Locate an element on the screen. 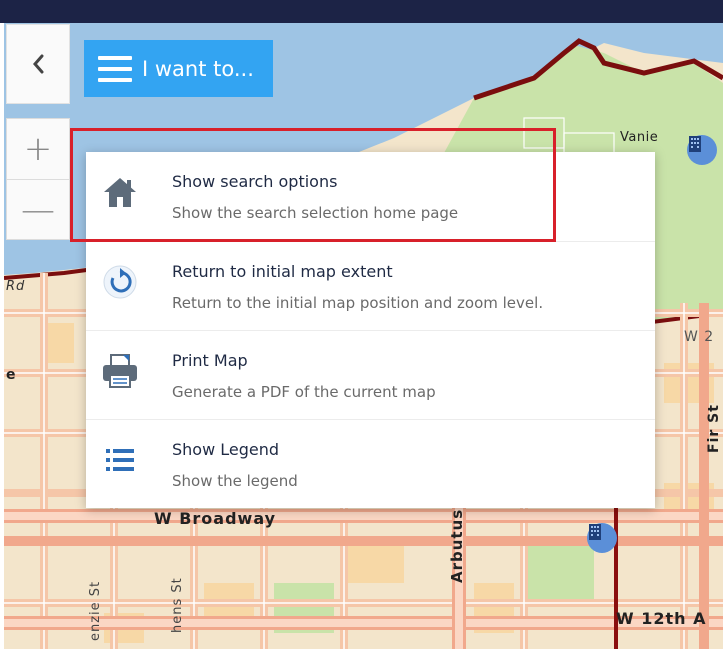 The image size is (723, 649). map-label-w2: W 2 is located at coordinates (699, 337).